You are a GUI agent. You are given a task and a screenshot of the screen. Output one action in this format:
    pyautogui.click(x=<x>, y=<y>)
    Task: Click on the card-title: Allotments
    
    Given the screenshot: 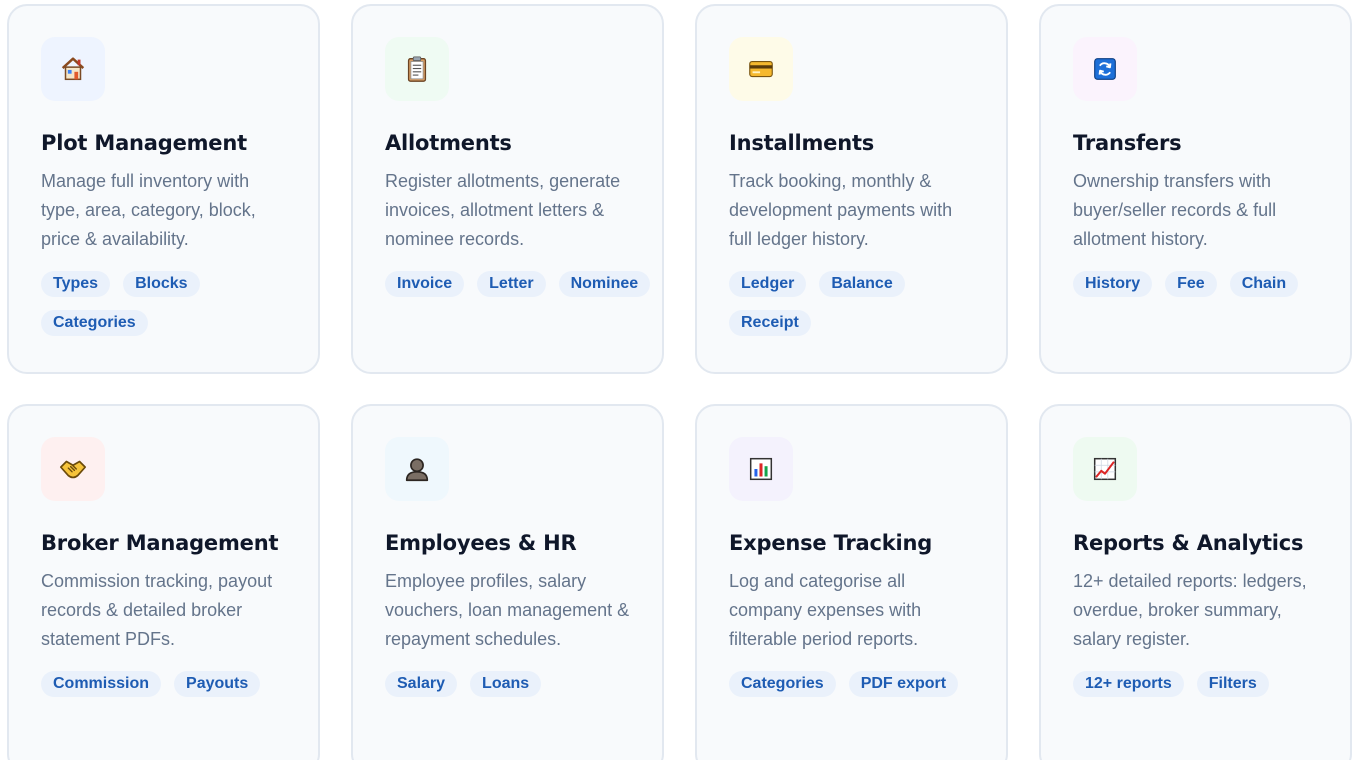 What is the action you would take?
    pyautogui.click(x=448, y=143)
    